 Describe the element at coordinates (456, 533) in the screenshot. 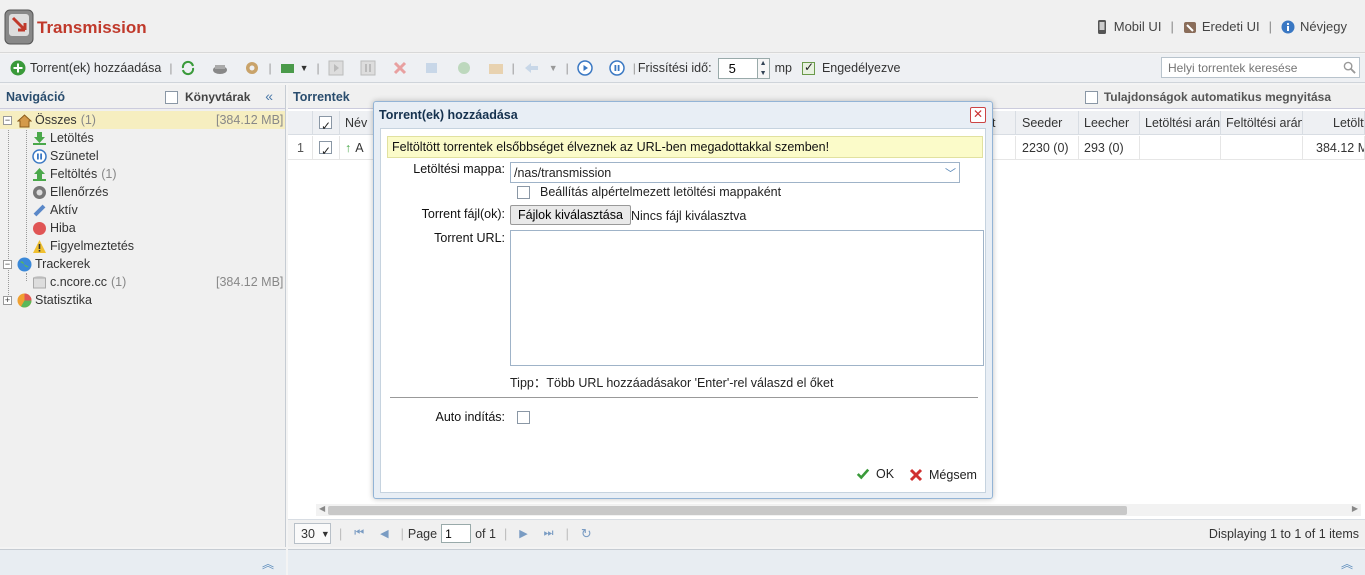

I see `page-number-input` at that location.